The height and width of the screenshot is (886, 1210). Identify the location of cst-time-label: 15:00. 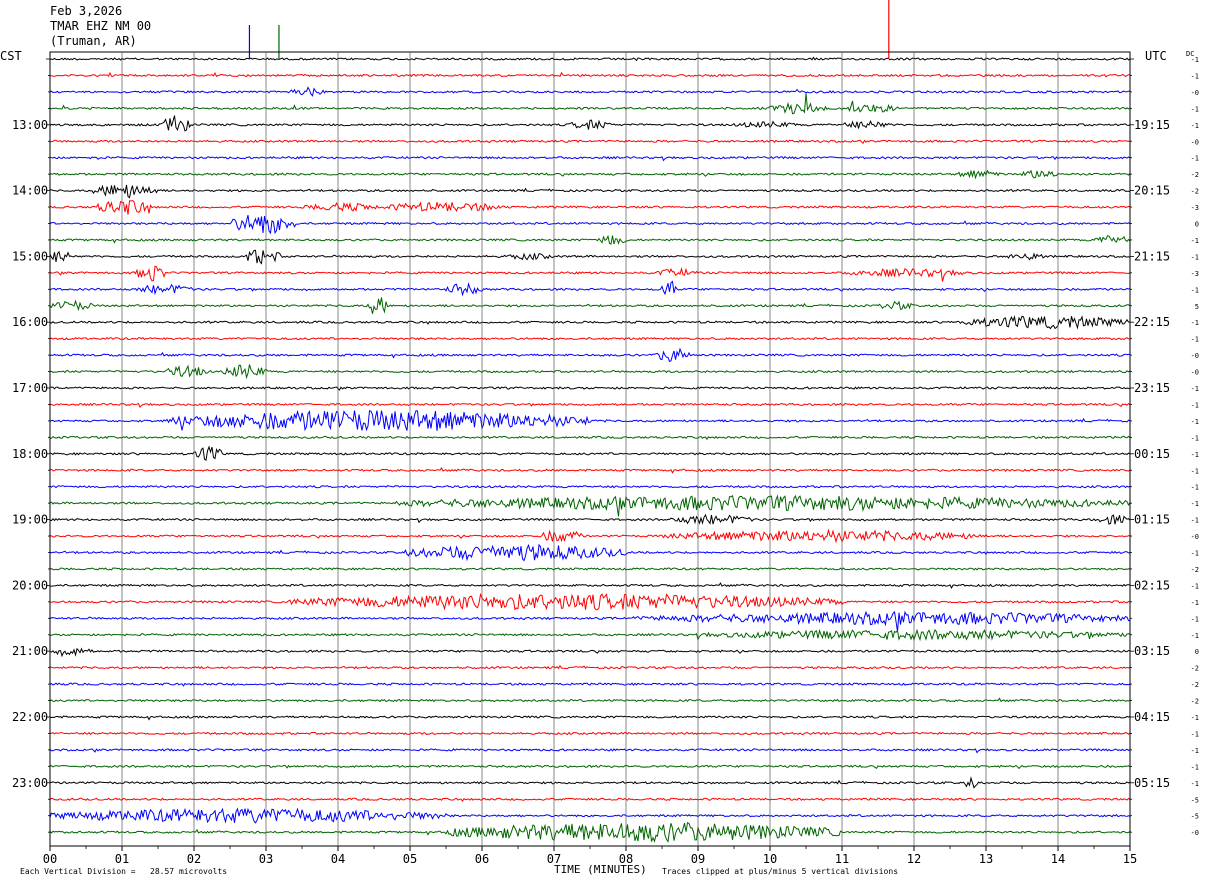
(30, 256).